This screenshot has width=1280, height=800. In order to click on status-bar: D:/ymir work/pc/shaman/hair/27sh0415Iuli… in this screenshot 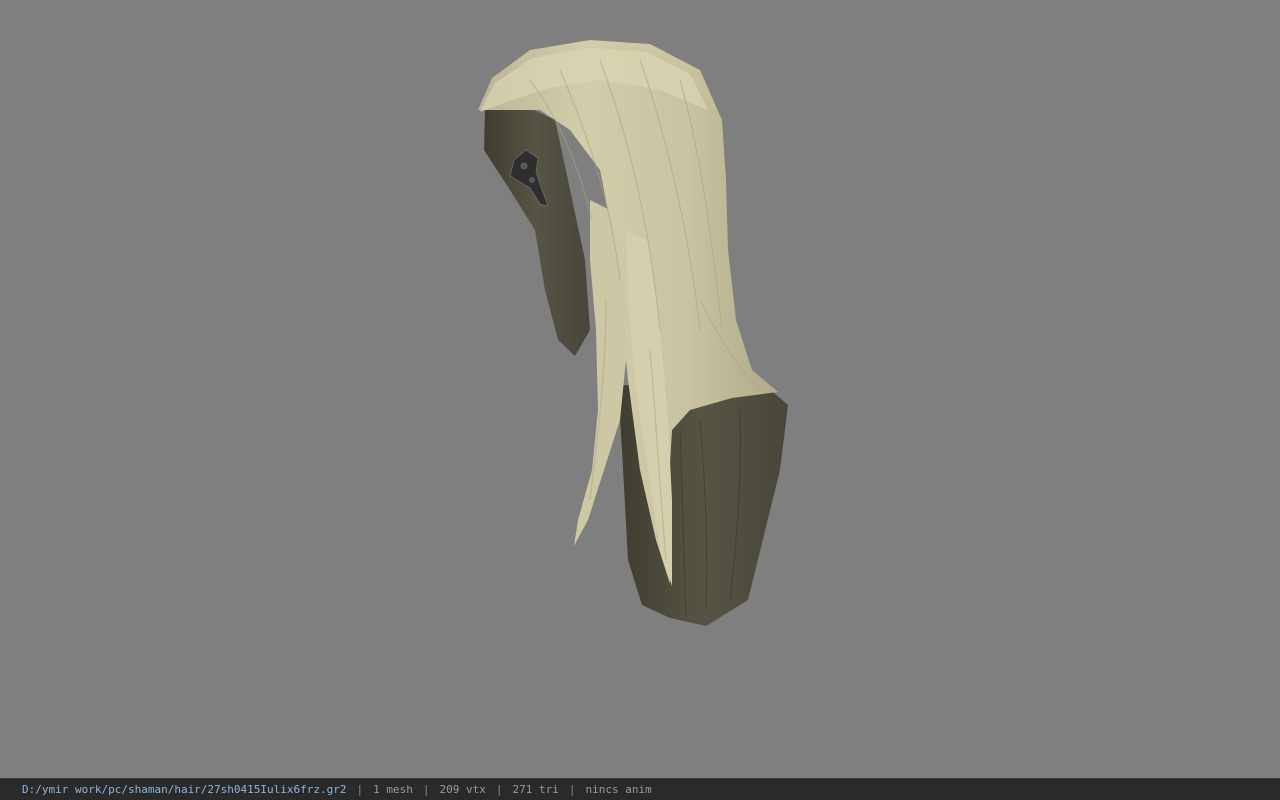, I will do `click(640, 789)`.